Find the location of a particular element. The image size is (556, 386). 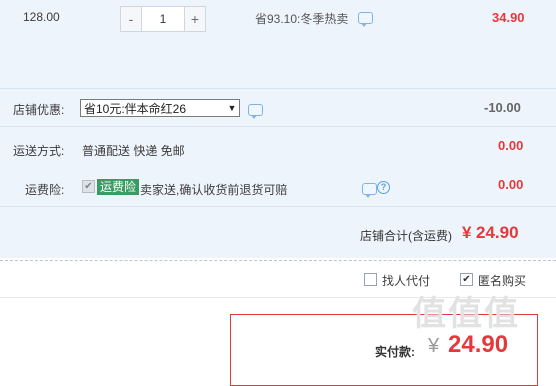

shop-discount-amount: -10.00 is located at coordinates (502, 107).